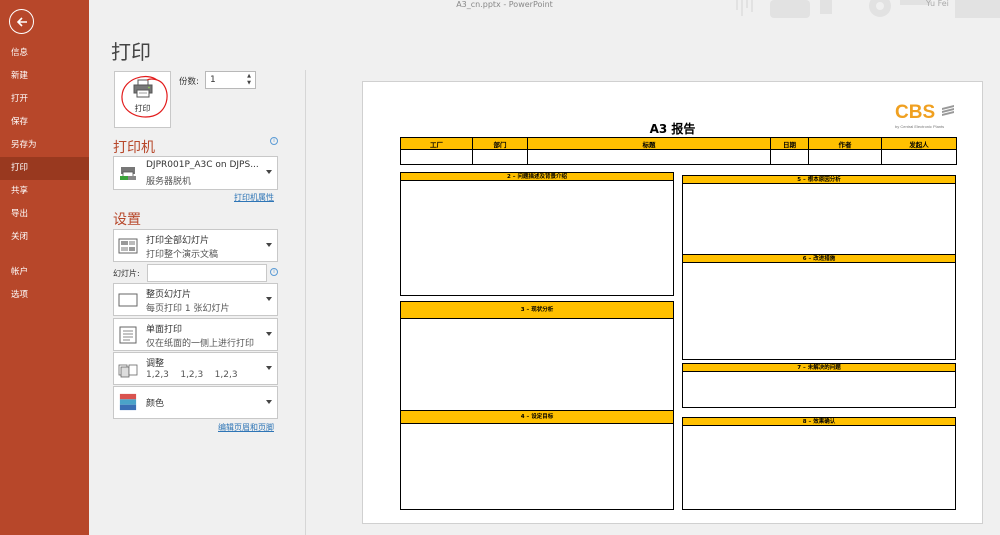 Image resolution: width=1000 pixels, height=535 pixels. What do you see at coordinates (134, 148) in the screenshot?
I see `printer-section-title: 打印机` at bounding box center [134, 148].